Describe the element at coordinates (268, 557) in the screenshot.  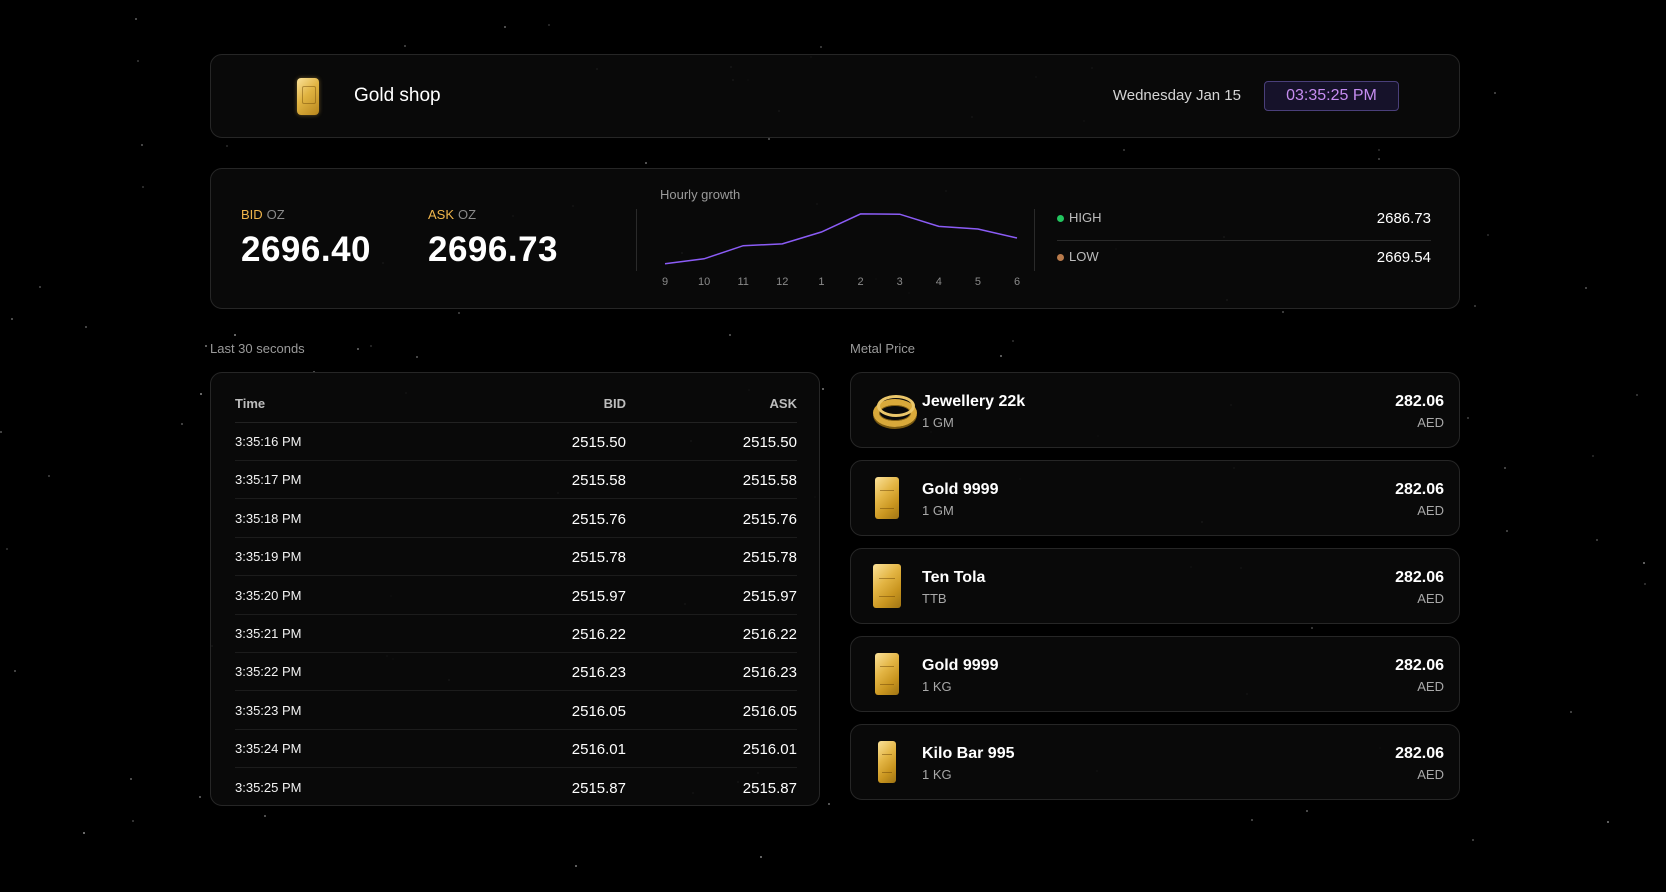
I see `cell-time: 3:35:19 PM` at that location.